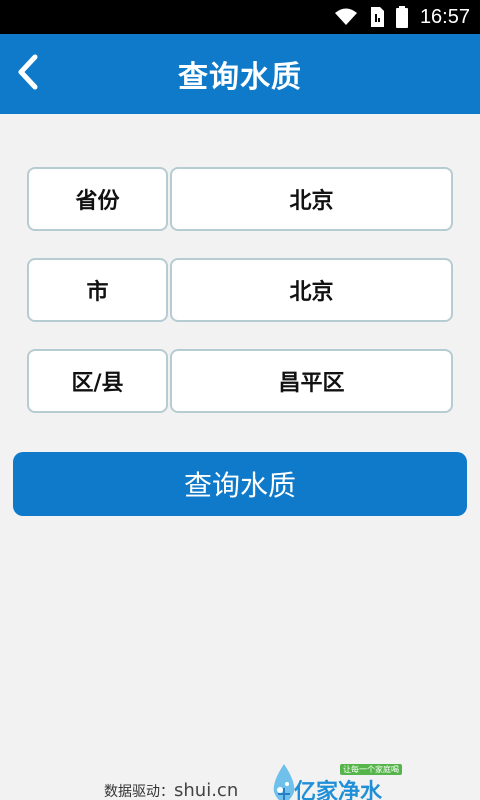 This screenshot has height=800, width=480. I want to click on province-row: 省份 北京, so click(240, 199).